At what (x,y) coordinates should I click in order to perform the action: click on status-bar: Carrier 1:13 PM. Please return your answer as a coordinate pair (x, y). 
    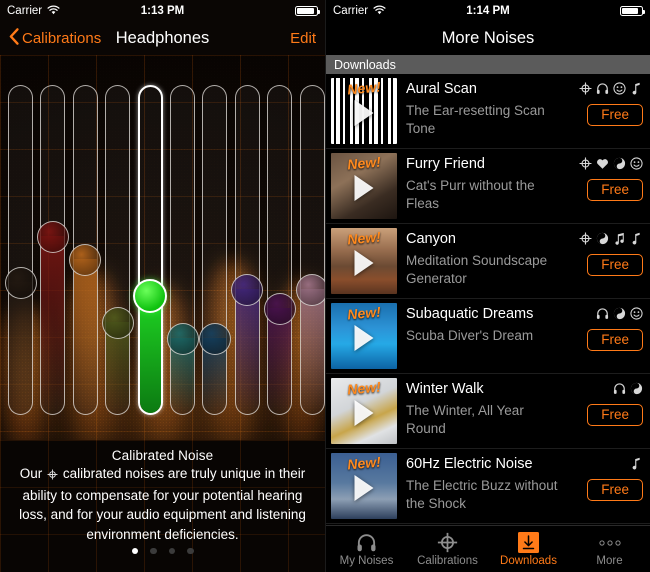
    Looking at the image, I should click on (162, 11).